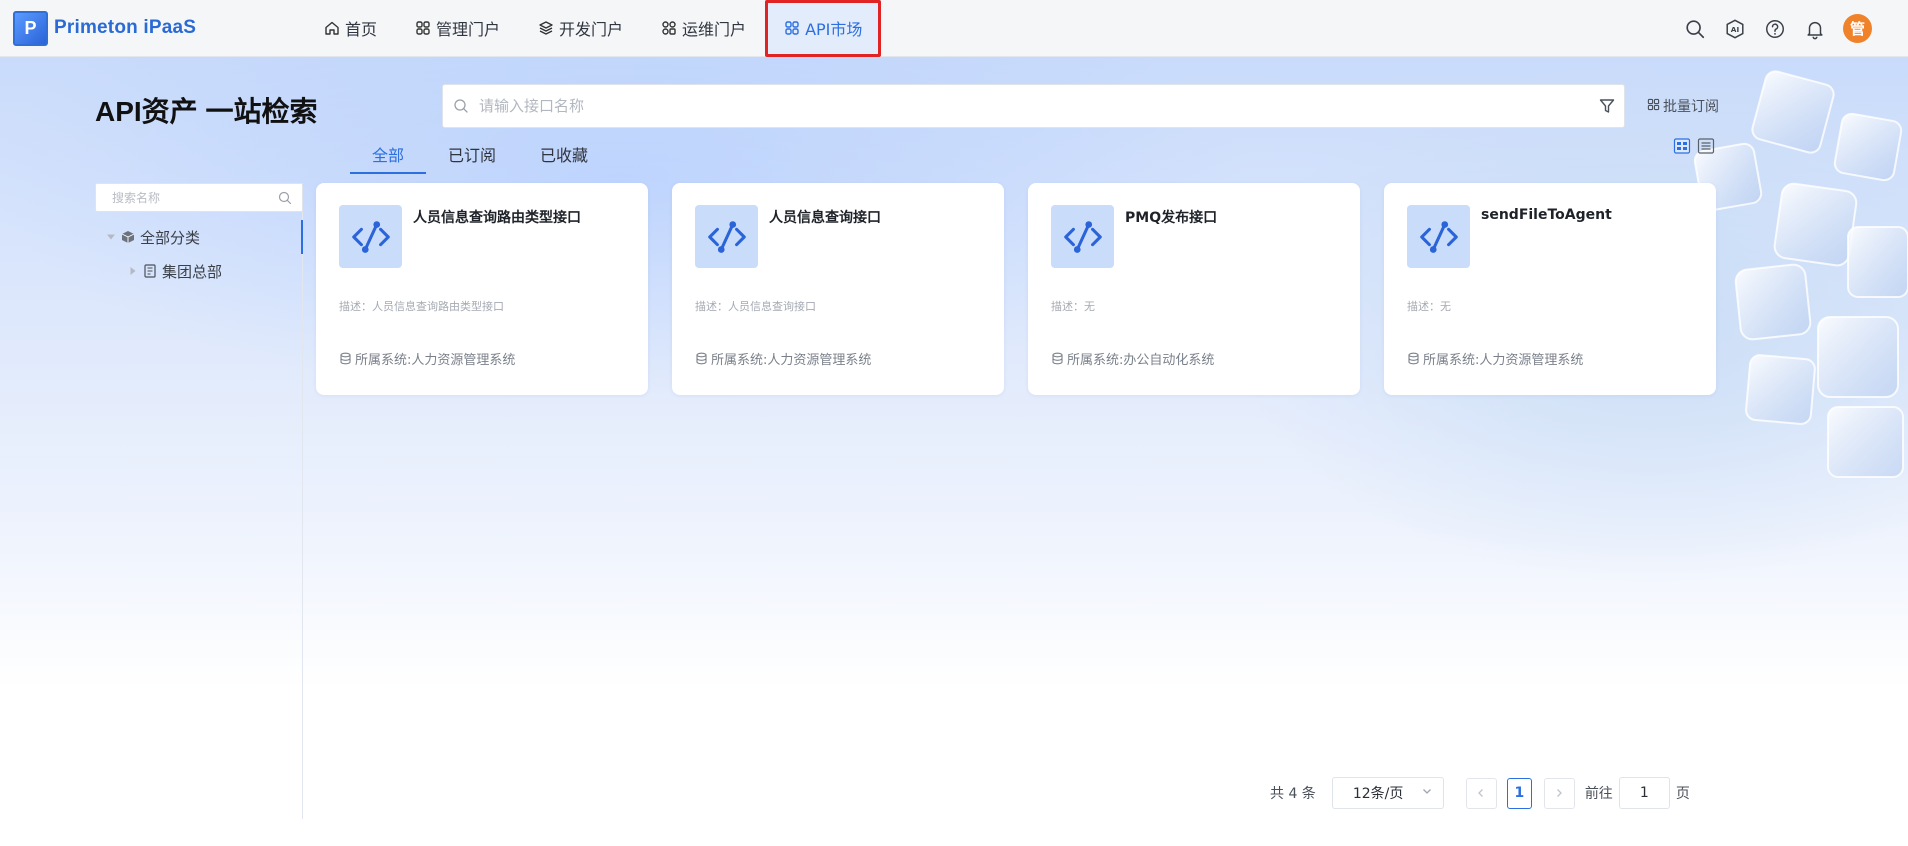 The width and height of the screenshot is (1908, 846). I want to click on api-card: 人员信息查询接口 描述：人员信息查询接口 所属系统:人力资源管理系统, so click(838, 289).